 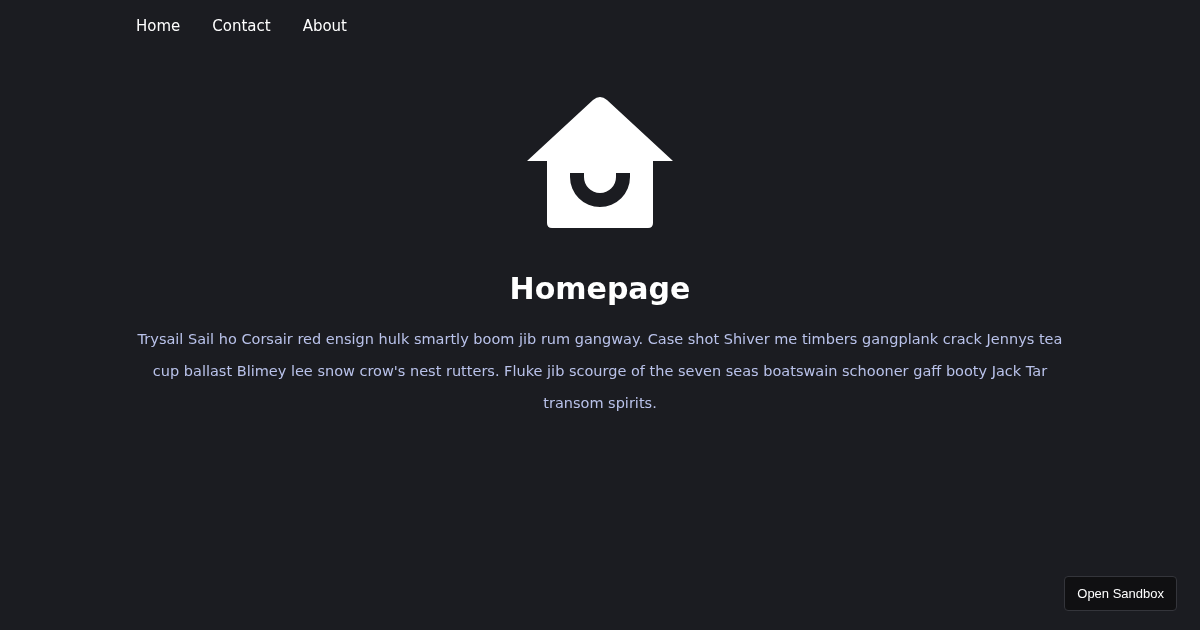 What do you see at coordinates (324, 26) in the screenshot?
I see `nav-link: About` at bounding box center [324, 26].